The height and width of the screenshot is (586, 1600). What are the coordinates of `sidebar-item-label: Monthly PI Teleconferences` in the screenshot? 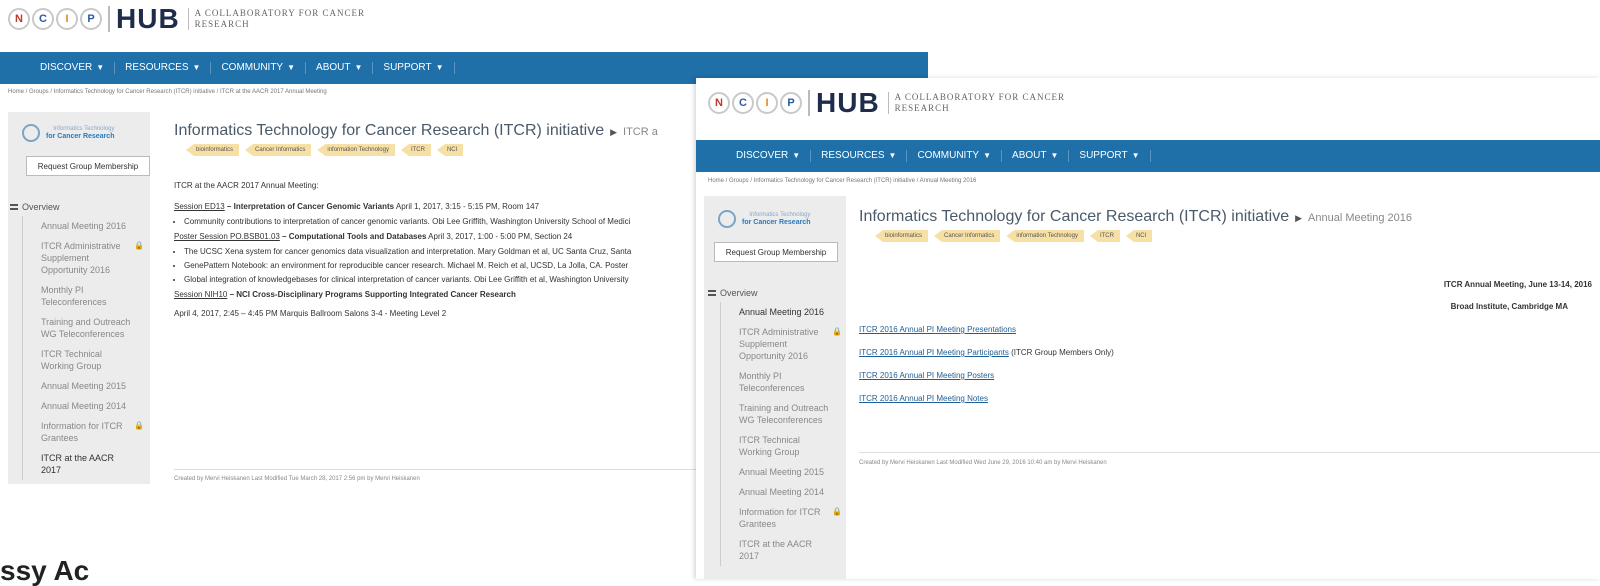 It's located at (772, 382).